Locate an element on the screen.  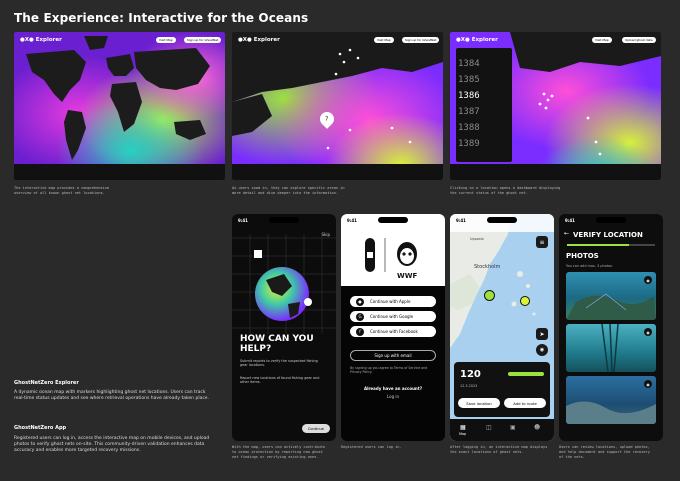
city-label-stockholm: Stockholm is located at coordinates (487, 267).